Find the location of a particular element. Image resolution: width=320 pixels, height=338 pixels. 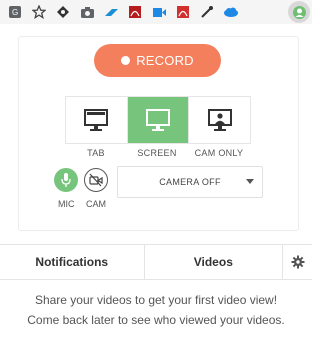

record-dot-icon is located at coordinates (126, 60).